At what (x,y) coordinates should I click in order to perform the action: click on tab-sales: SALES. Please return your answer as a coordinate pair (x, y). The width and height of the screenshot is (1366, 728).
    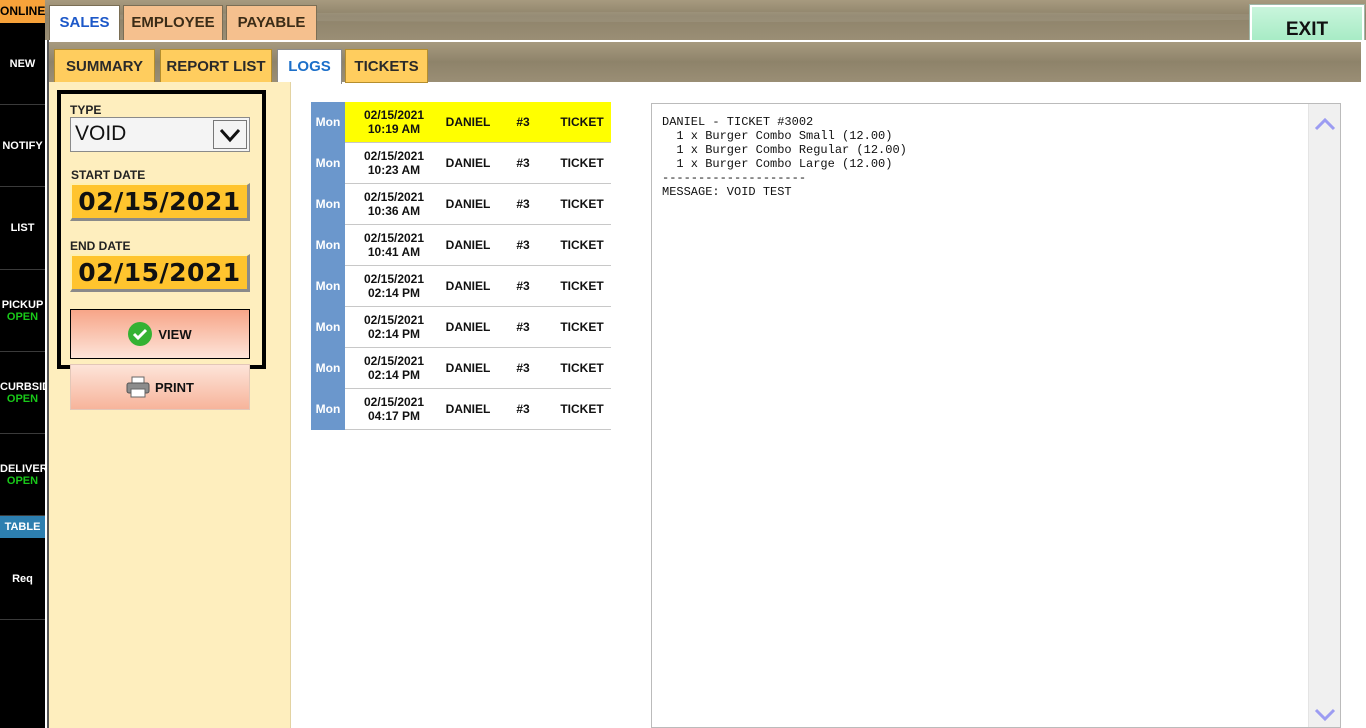
    Looking at the image, I should click on (84, 23).